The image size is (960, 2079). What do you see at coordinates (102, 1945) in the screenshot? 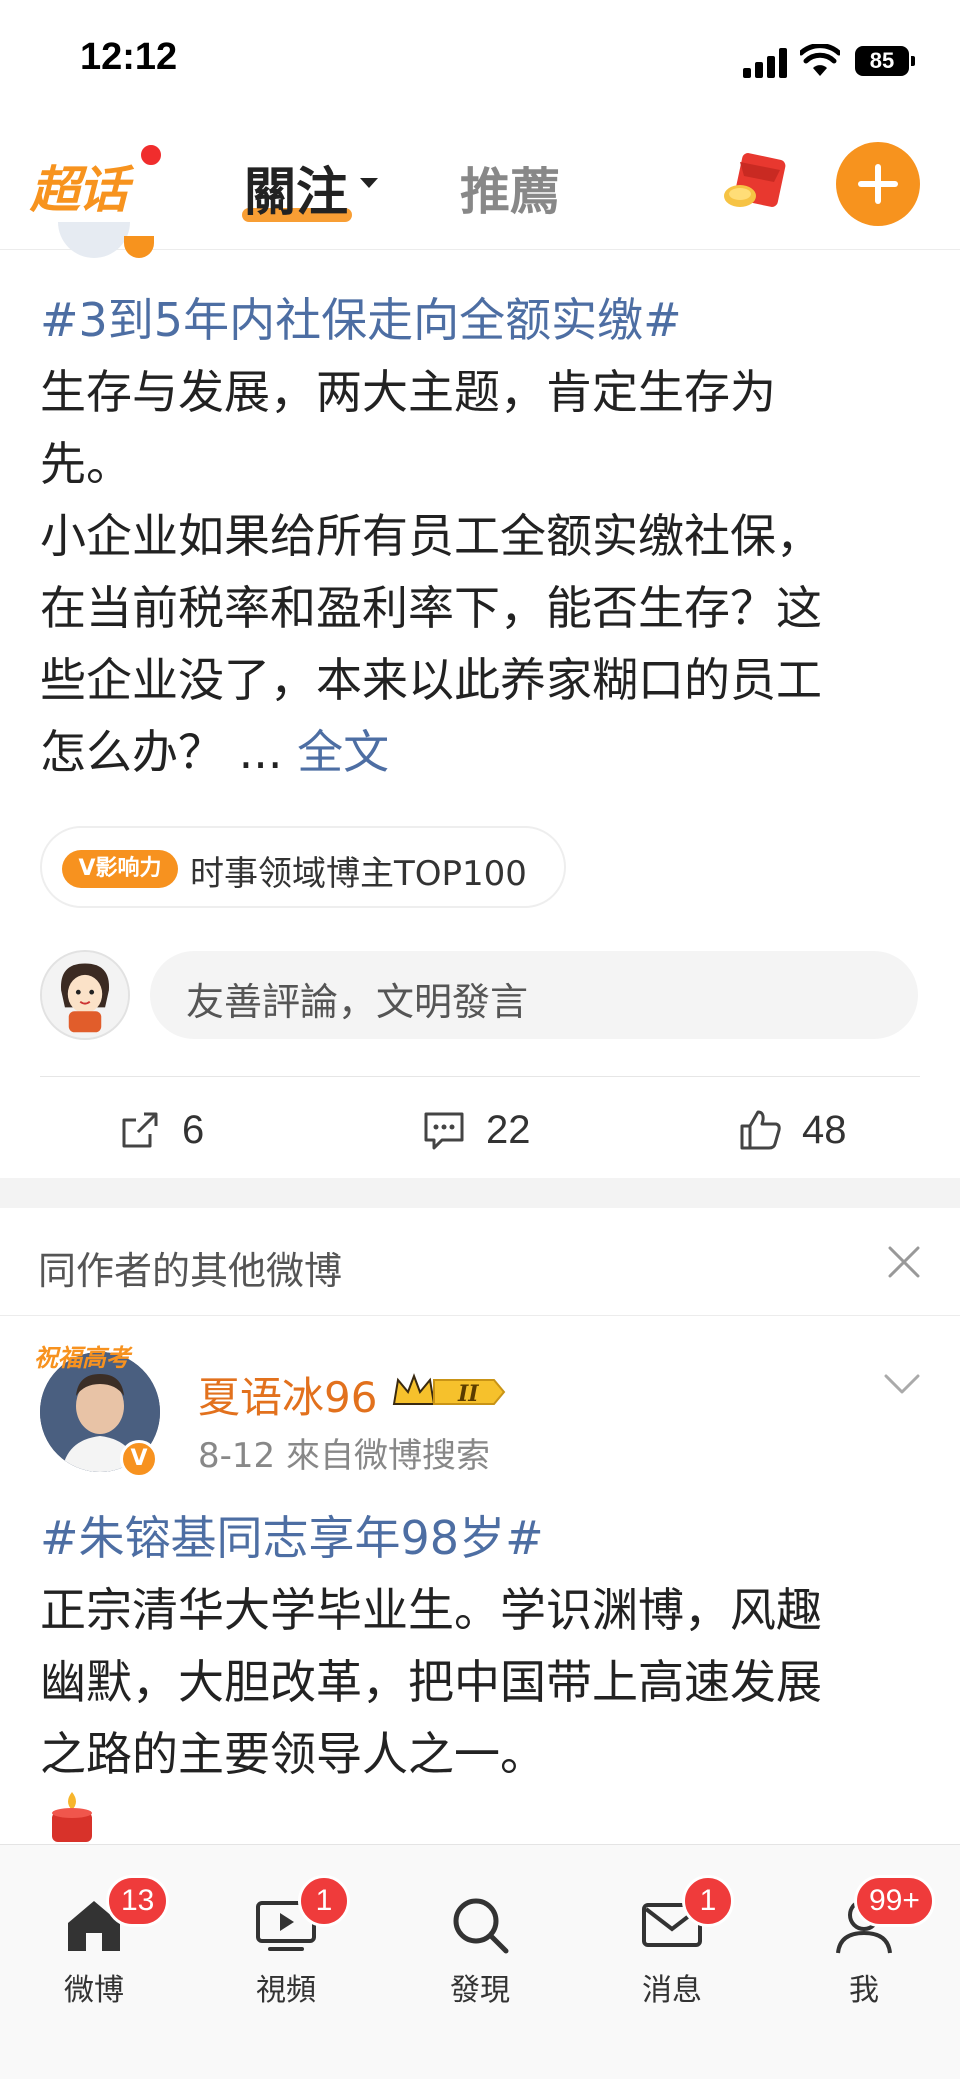
I see `tab-weibo: 微博 13` at bounding box center [102, 1945].